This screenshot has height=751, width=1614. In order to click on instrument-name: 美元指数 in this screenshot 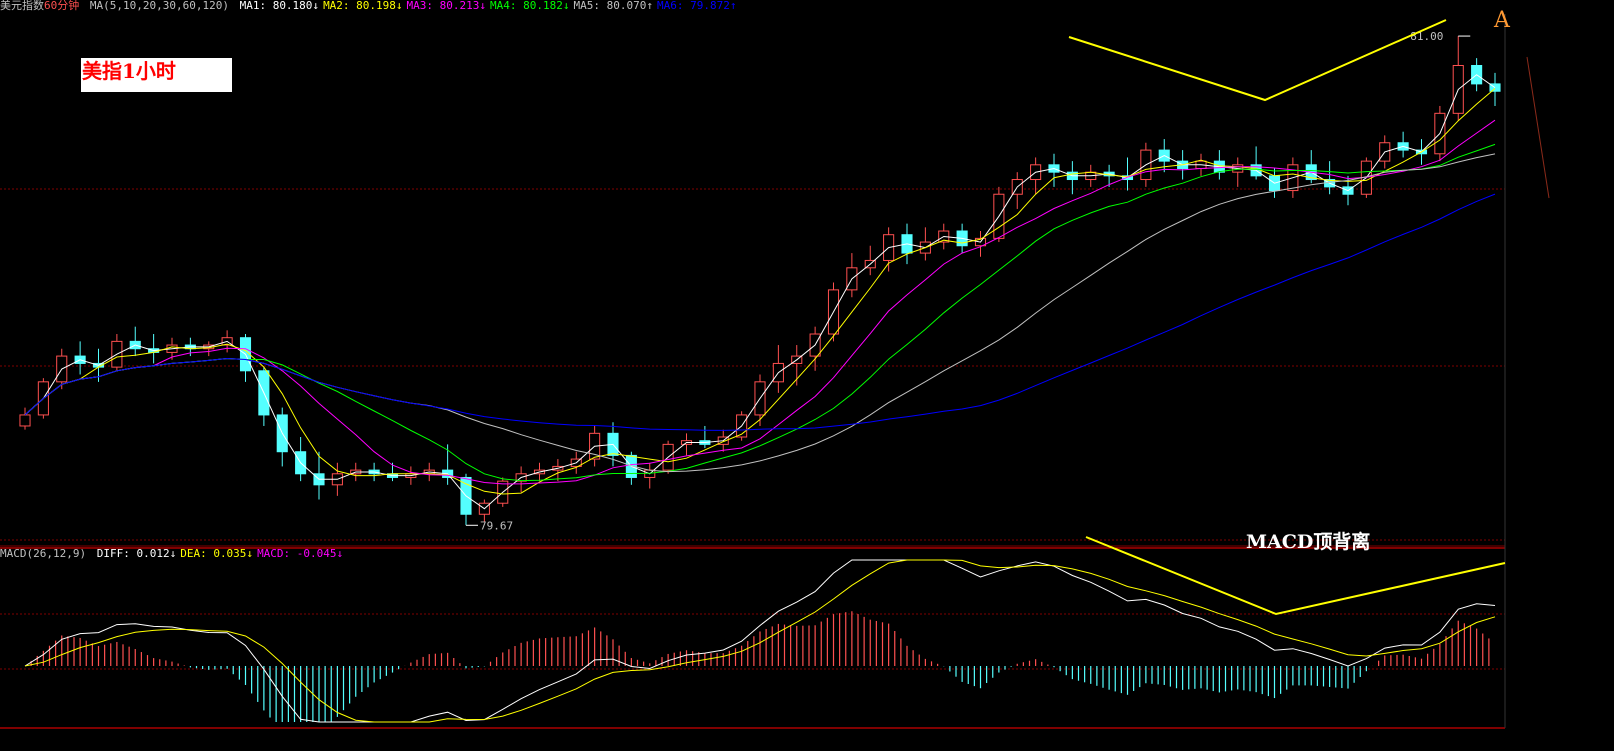, I will do `click(22, 6)`.